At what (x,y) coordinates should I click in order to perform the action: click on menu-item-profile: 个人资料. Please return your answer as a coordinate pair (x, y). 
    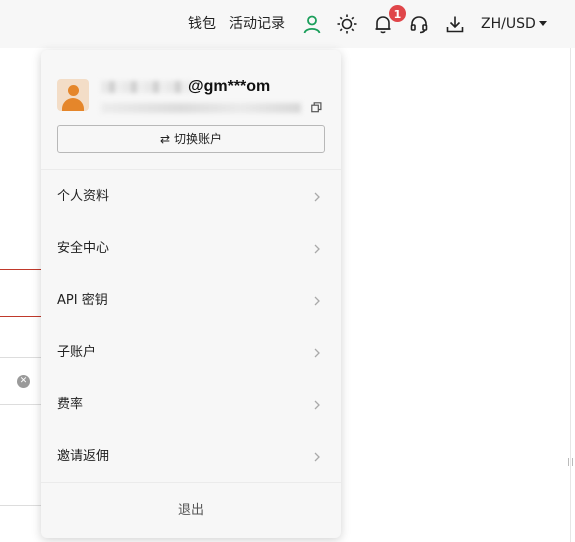
    Looking at the image, I should click on (191, 197).